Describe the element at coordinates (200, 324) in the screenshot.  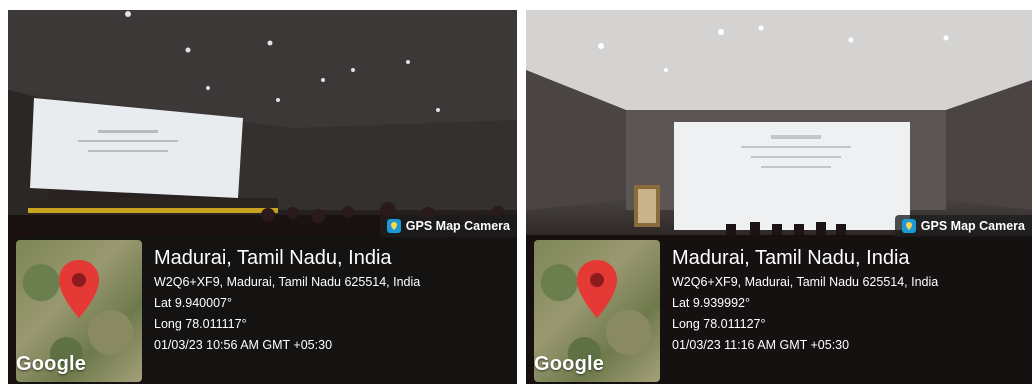
I see `longitude: Long 78.011117°` at that location.